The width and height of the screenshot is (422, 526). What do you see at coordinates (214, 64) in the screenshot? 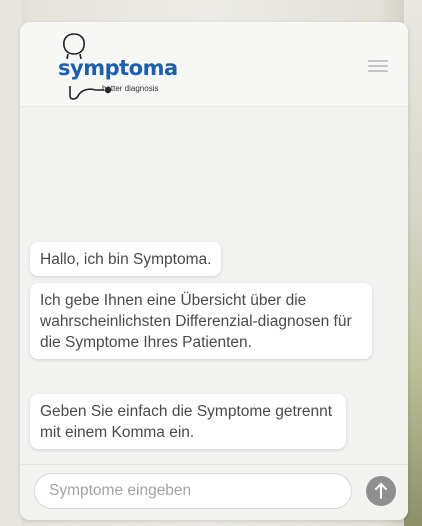
I see `chat-header: symptoma better diagnosis` at bounding box center [214, 64].